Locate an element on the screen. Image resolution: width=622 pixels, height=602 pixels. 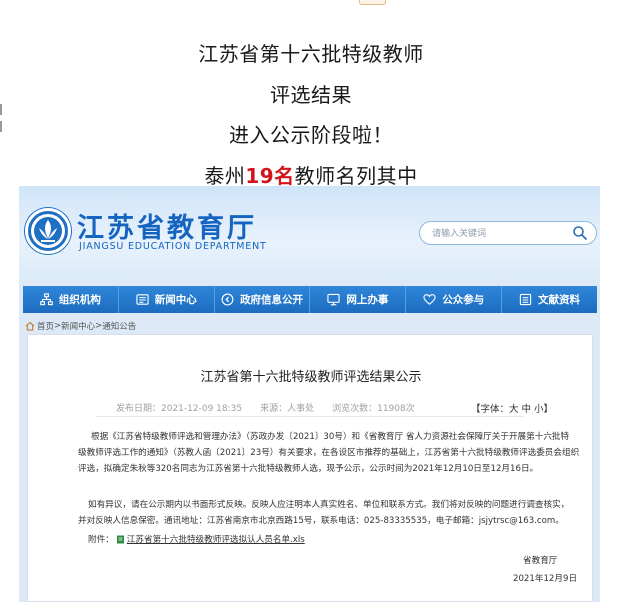
attachment-row: 附件： 江苏省第十六批特级教师评选拟认人员名单.xls is located at coordinates (196, 539).